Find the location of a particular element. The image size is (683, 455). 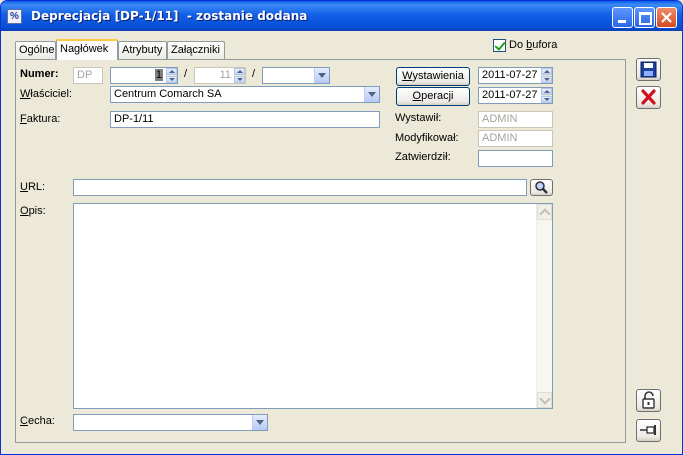

window-title: Deprecjacja [DP-1/11] - zostanie dodana is located at coordinates (169, 16).